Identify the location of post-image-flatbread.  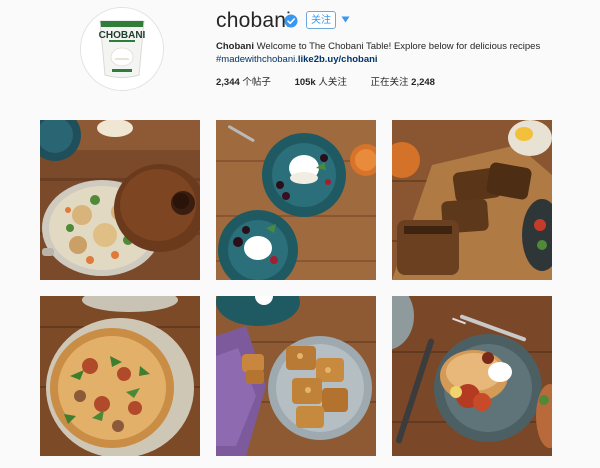
(120, 376).